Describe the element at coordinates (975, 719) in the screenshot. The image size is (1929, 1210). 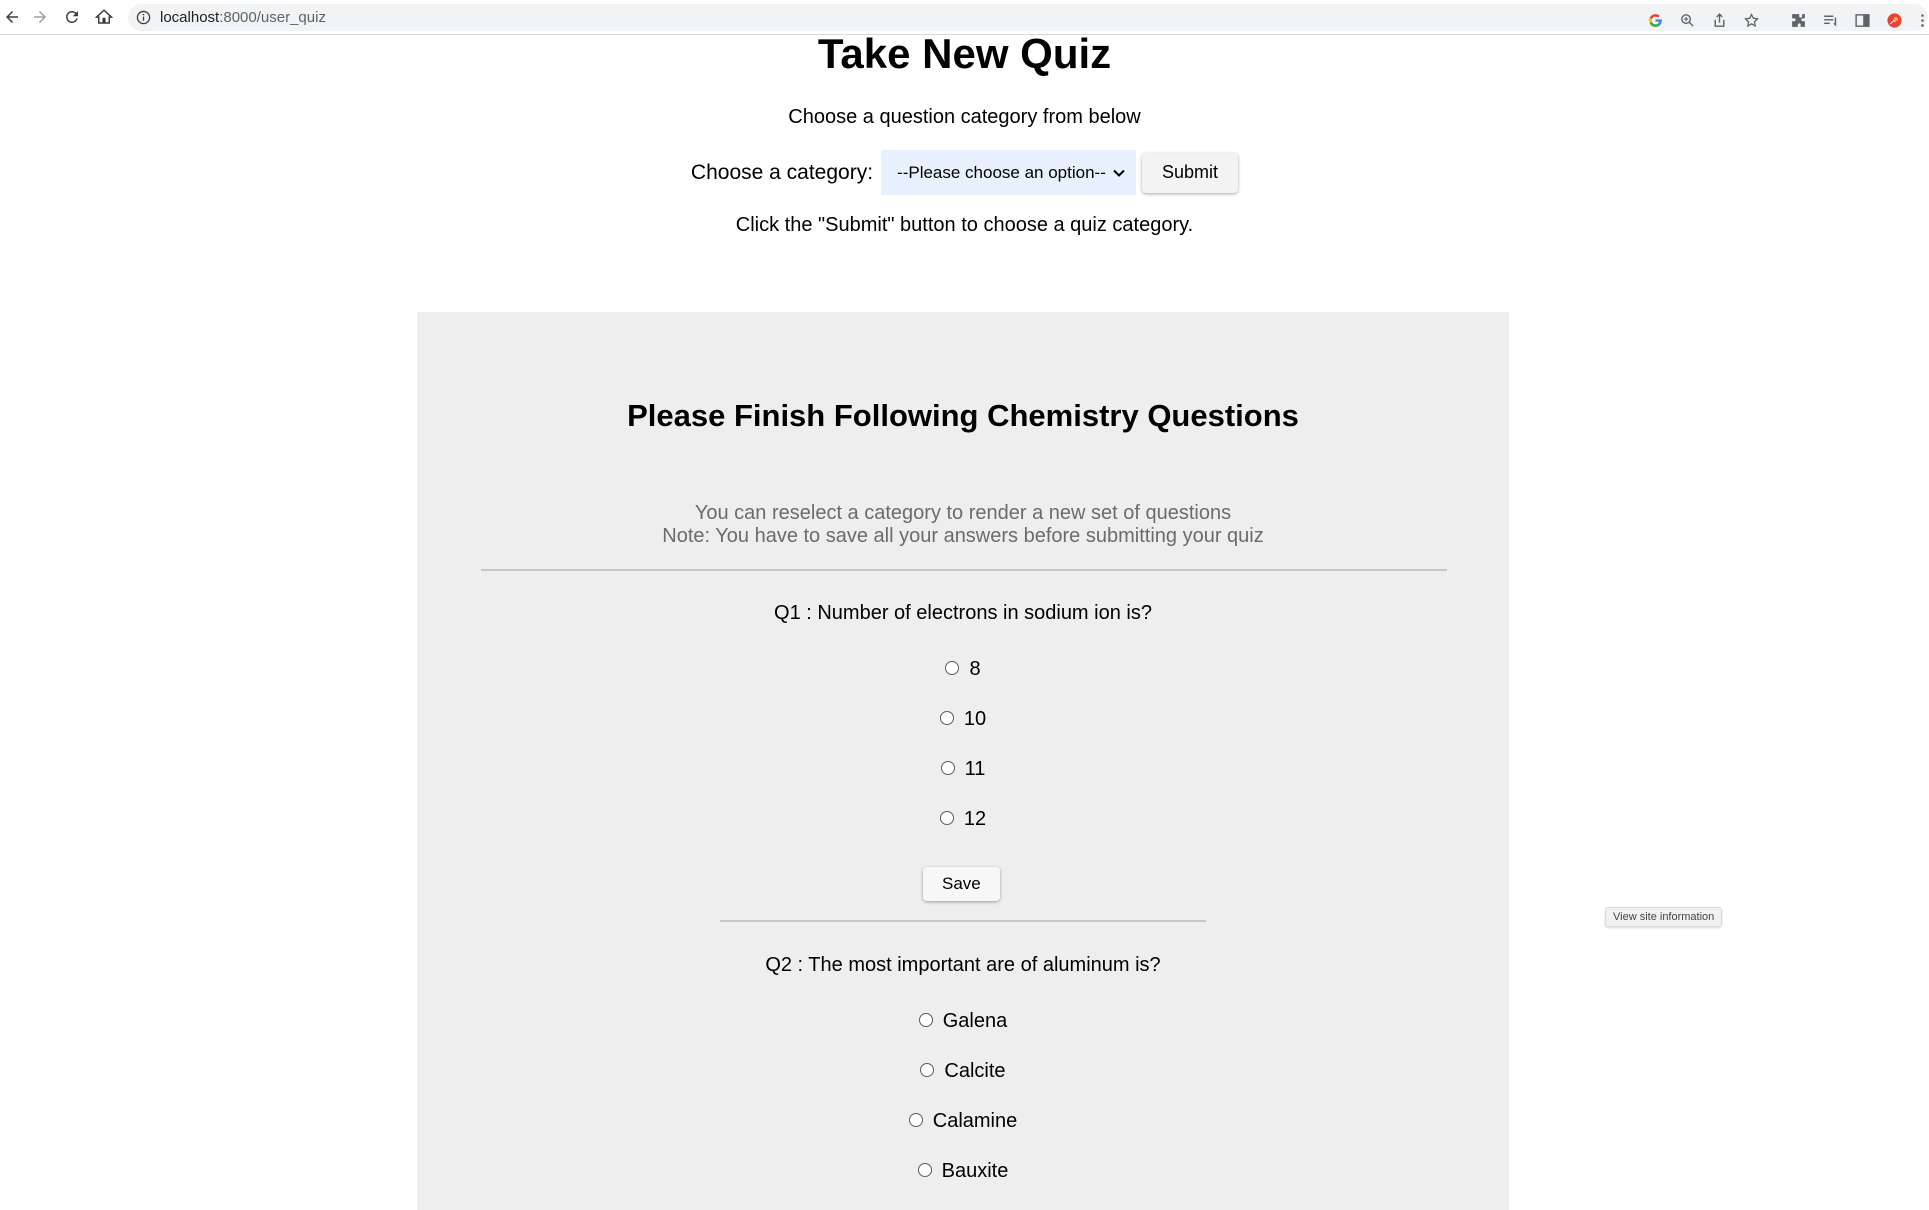
I see `option-label: 10` at that location.